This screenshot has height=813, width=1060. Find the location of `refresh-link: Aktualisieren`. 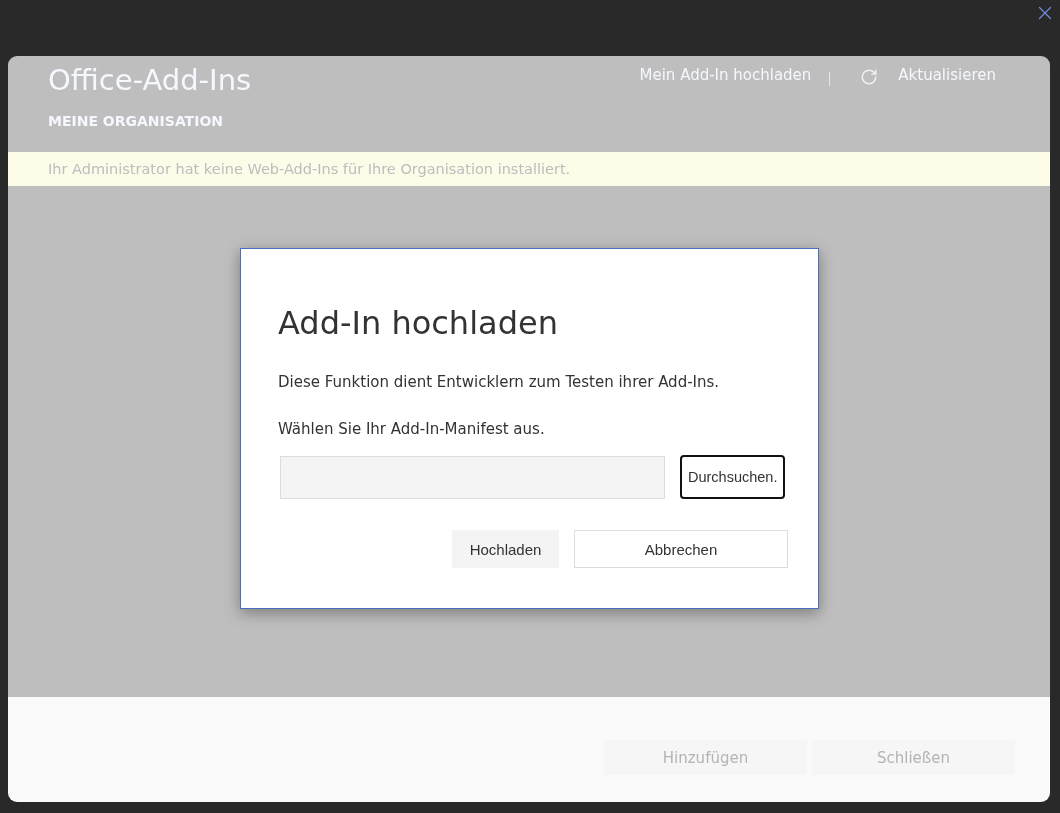

refresh-link: Aktualisieren is located at coordinates (947, 75).